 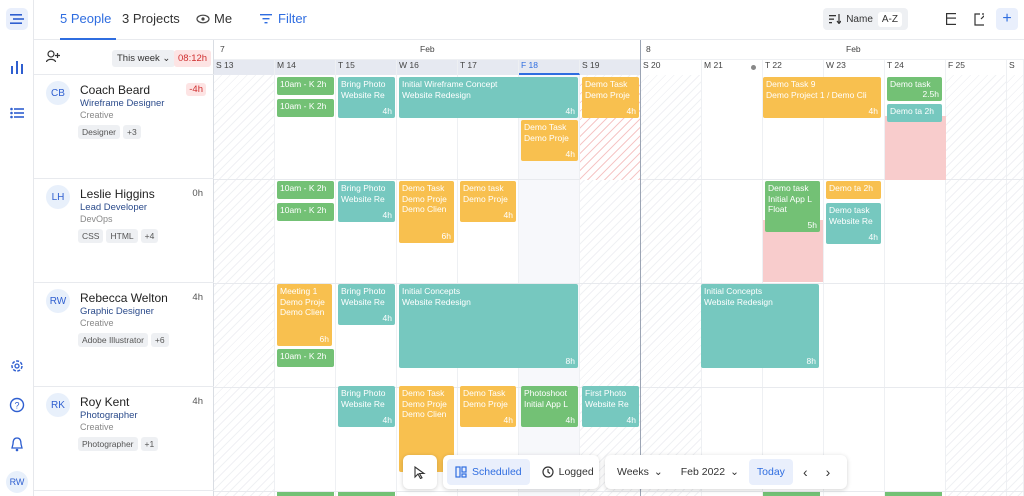 I want to click on tab-people: 5 People, so click(x=85, y=18).